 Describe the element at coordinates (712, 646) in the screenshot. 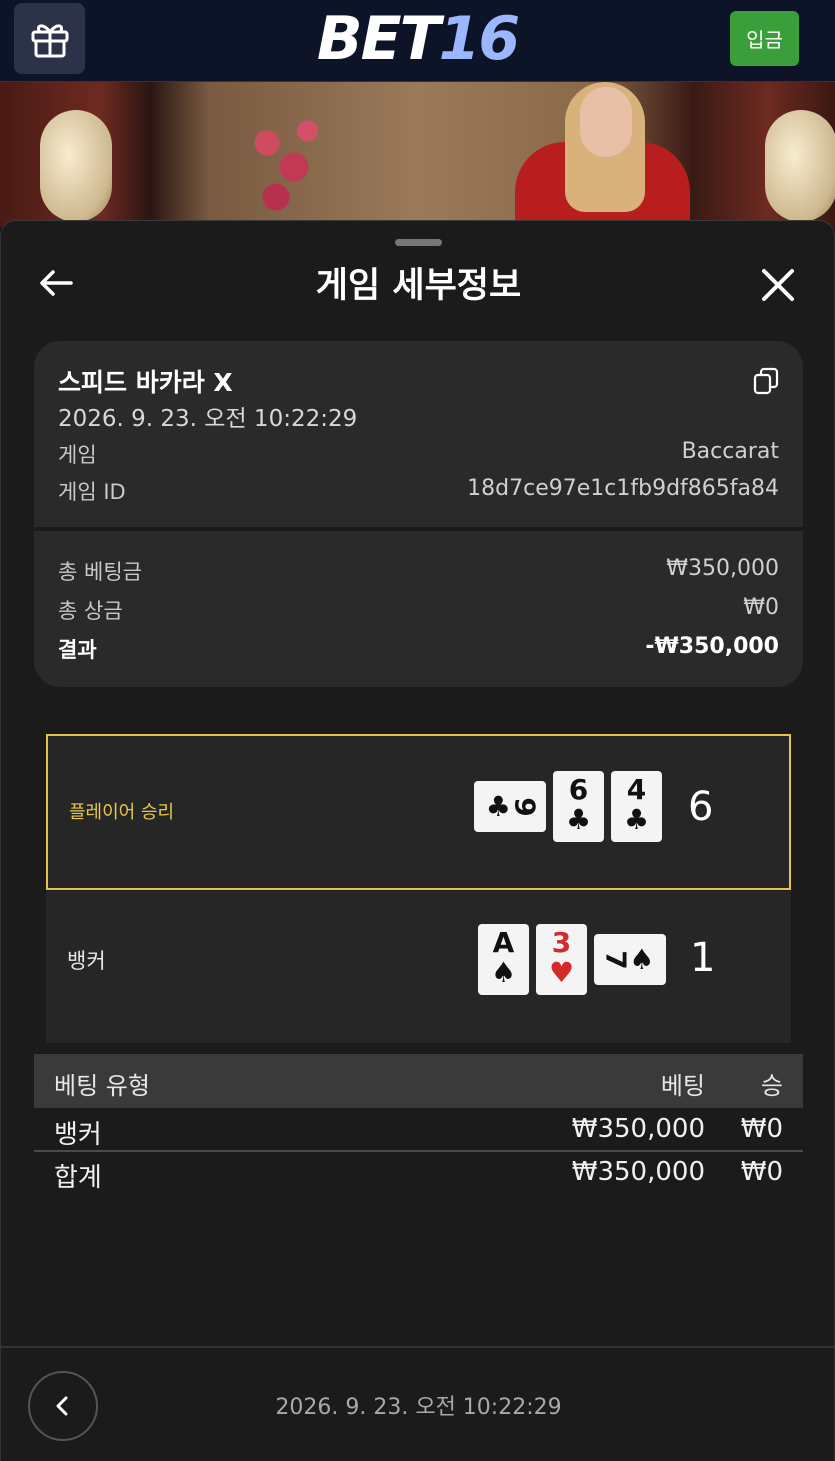

I see `result-value: -₩350,000` at that location.